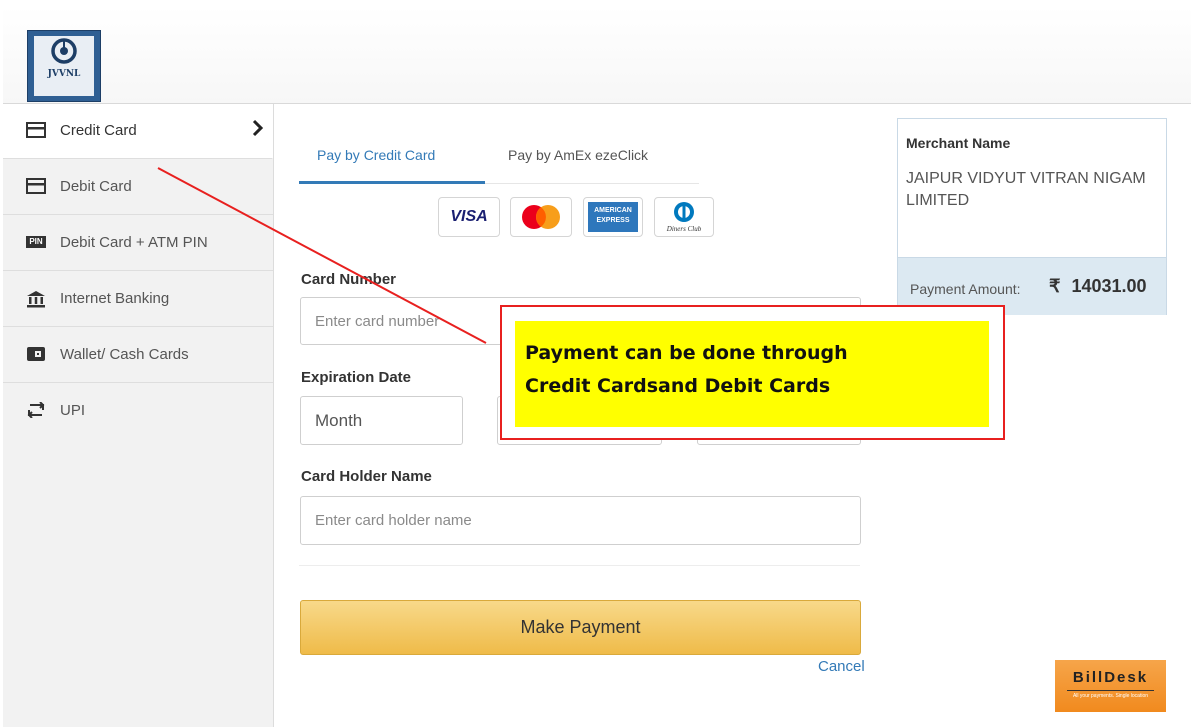 This screenshot has height=727, width=1191. What do you see at coordinates (134, 242) in the screenshot?
I see `sidebar-item-label: Debit Card + ATM PIN` at bounding box center [134, 242].